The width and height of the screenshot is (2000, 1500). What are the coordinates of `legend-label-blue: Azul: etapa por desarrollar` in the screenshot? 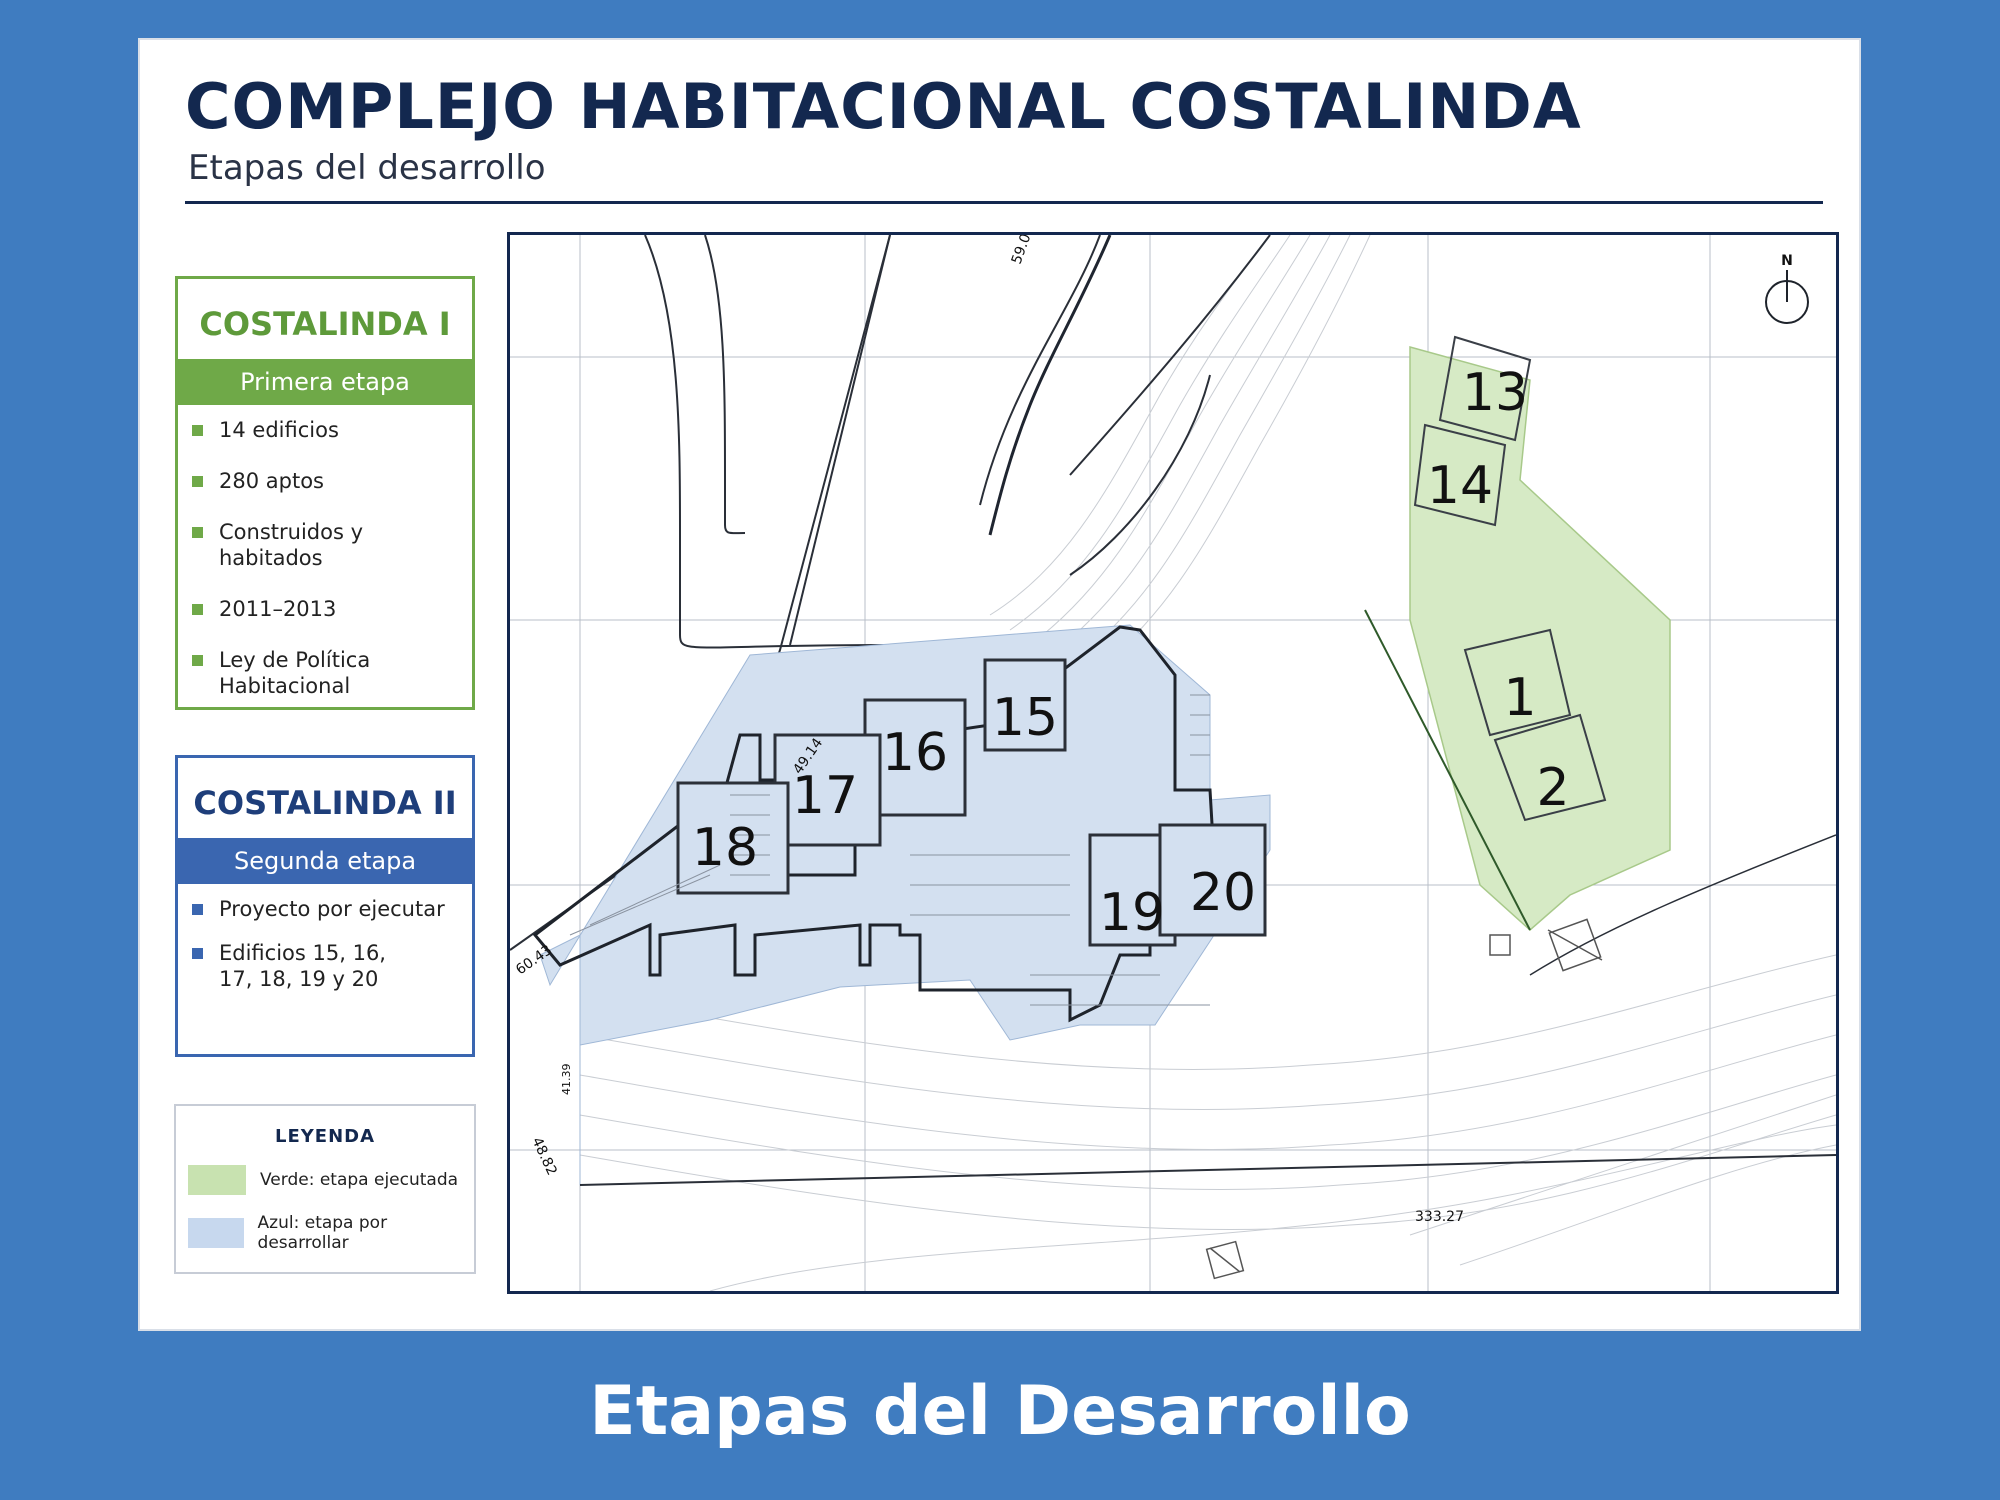 It's located at (322, 1233).